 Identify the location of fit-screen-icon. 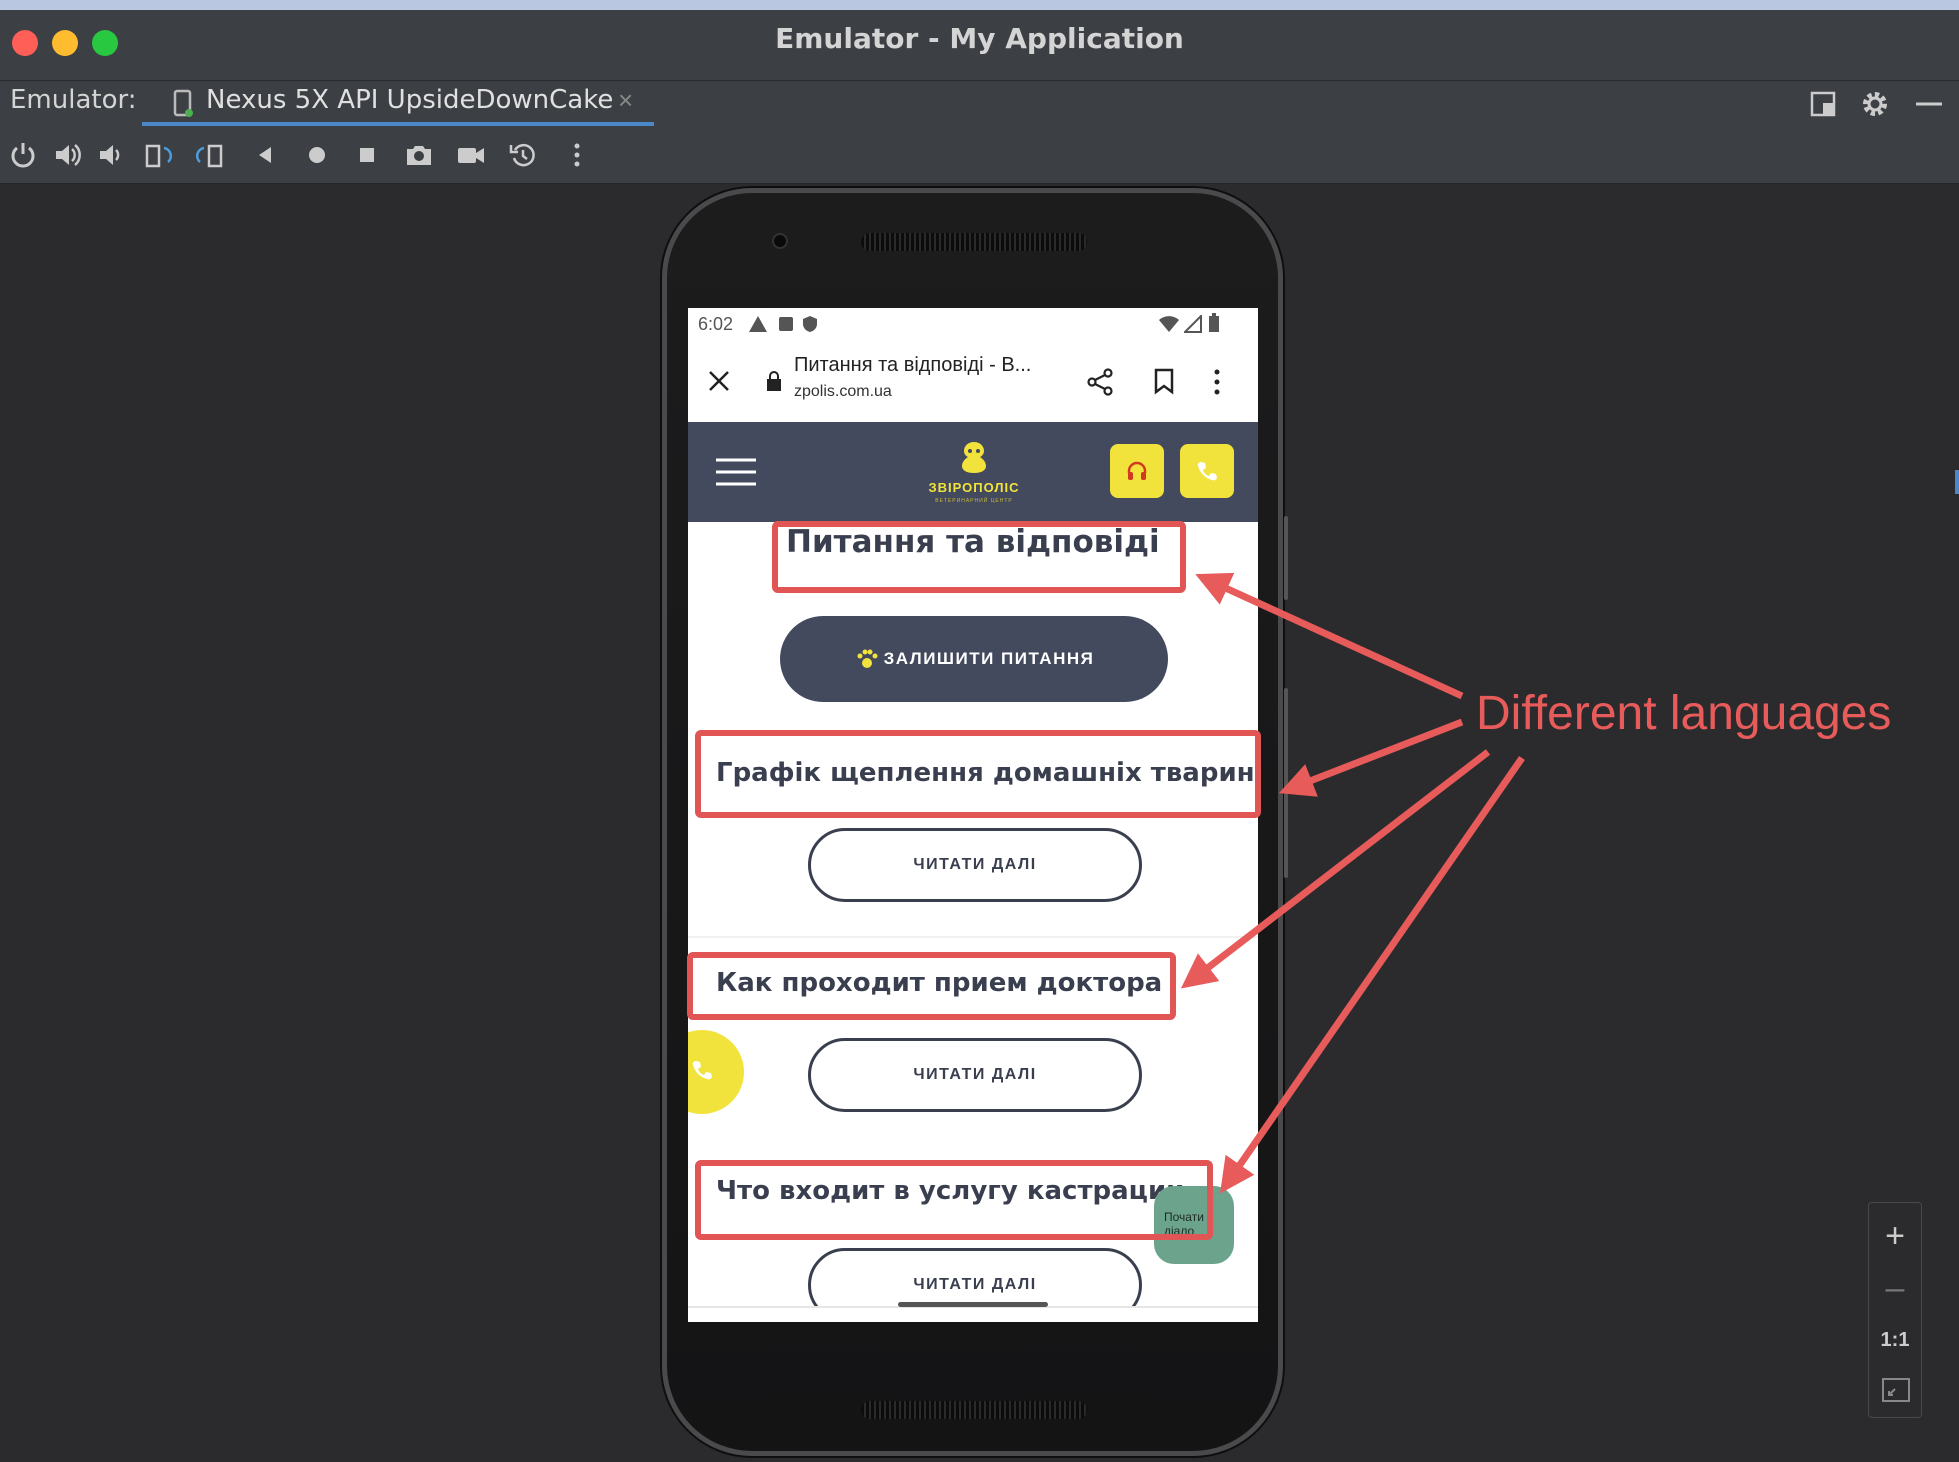
(1896, 1390).